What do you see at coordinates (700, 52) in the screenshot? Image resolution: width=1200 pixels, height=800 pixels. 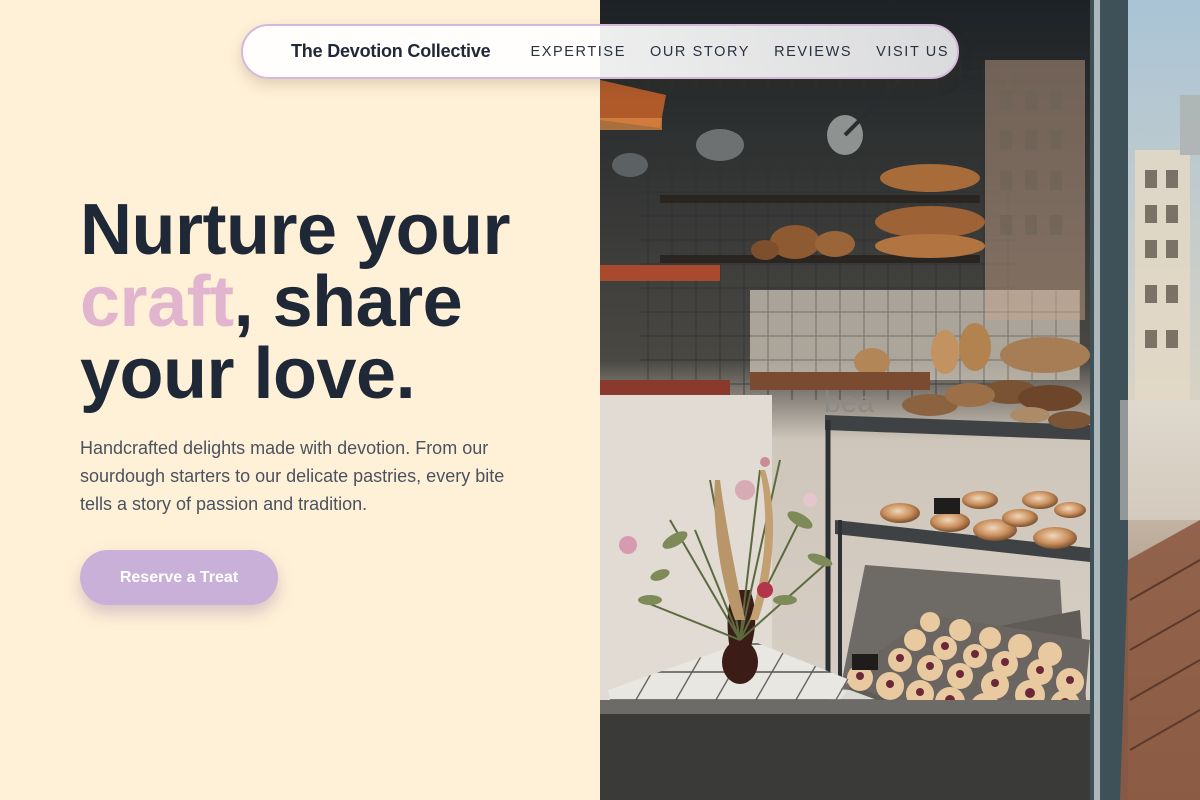 I see `nav-link-our-story: OUR STORY` at bounding box center [700, 52].